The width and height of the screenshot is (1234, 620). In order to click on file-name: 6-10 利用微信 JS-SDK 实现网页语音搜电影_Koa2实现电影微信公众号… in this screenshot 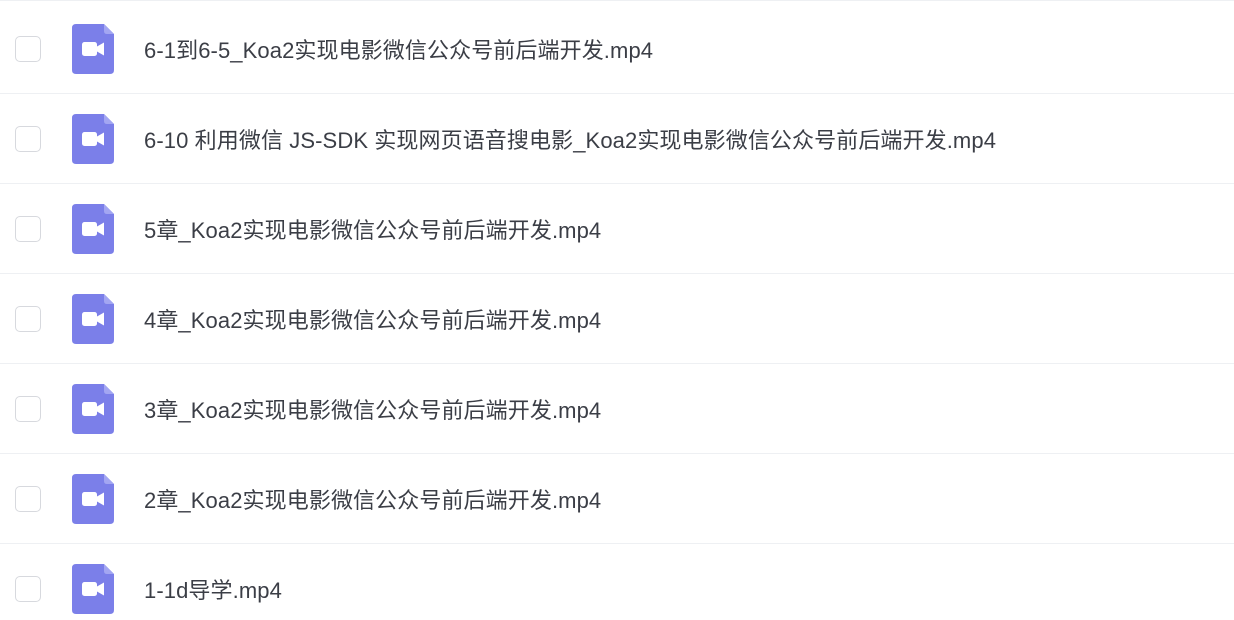, I will do `click(570, 139)`.